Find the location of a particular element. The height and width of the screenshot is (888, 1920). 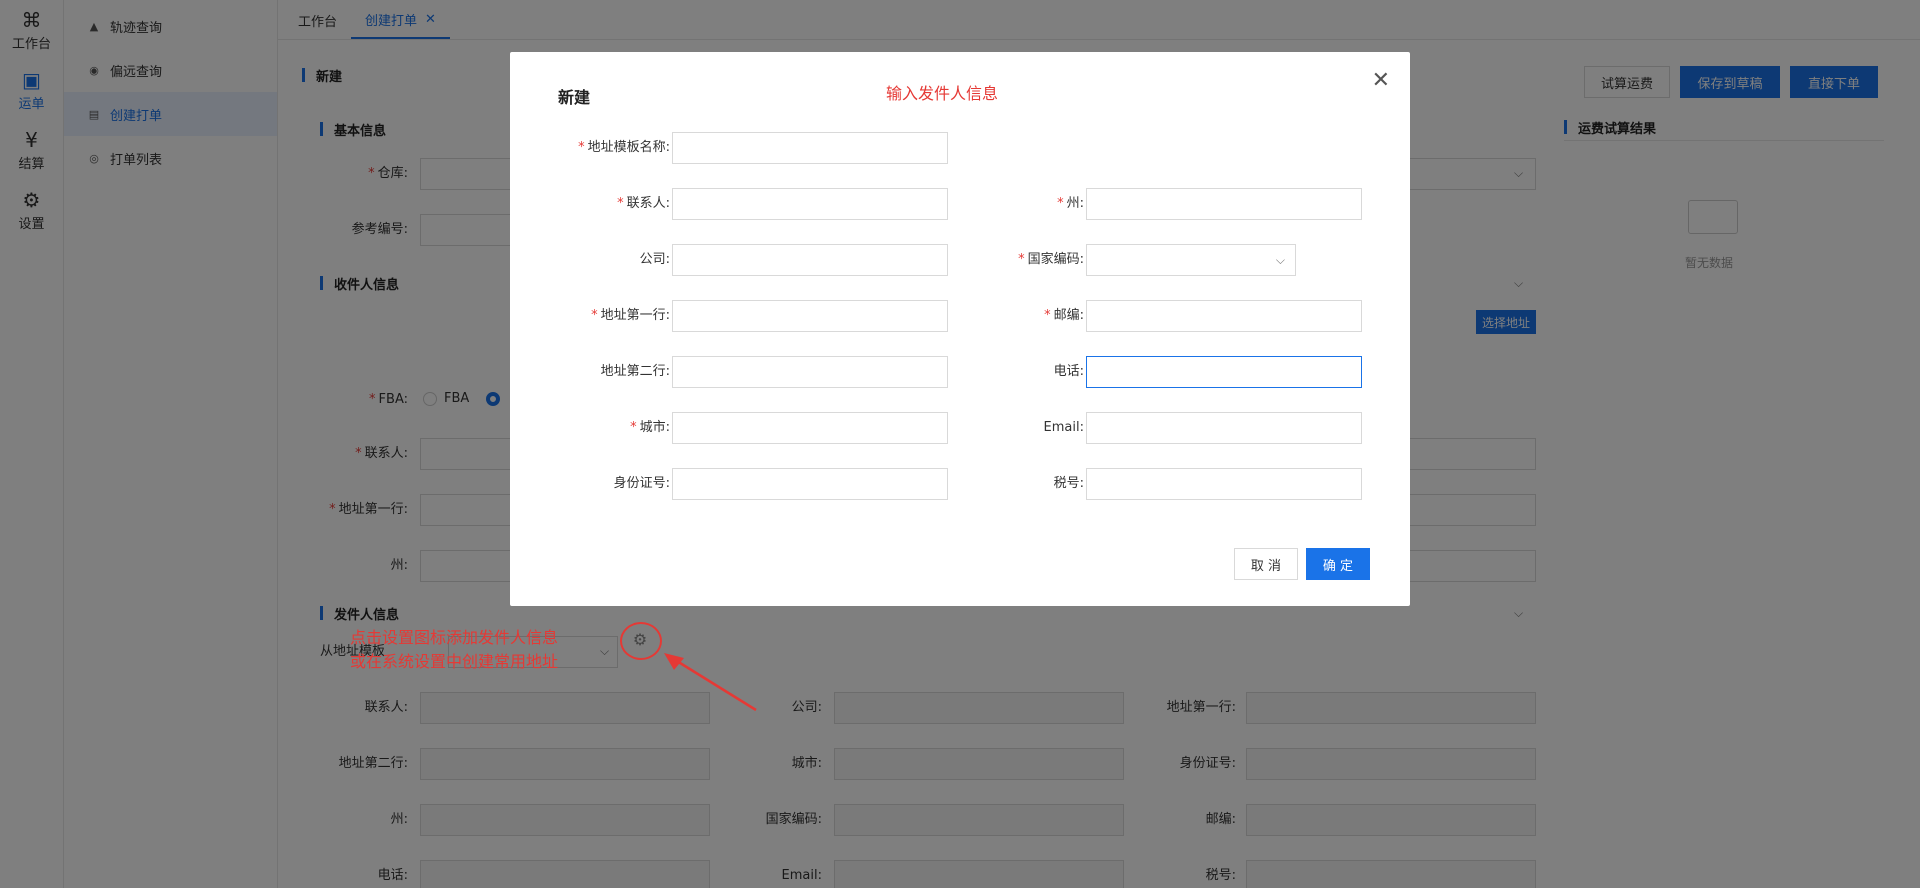

cancel-button: 取 消 is located at coordinates (1266, 564).